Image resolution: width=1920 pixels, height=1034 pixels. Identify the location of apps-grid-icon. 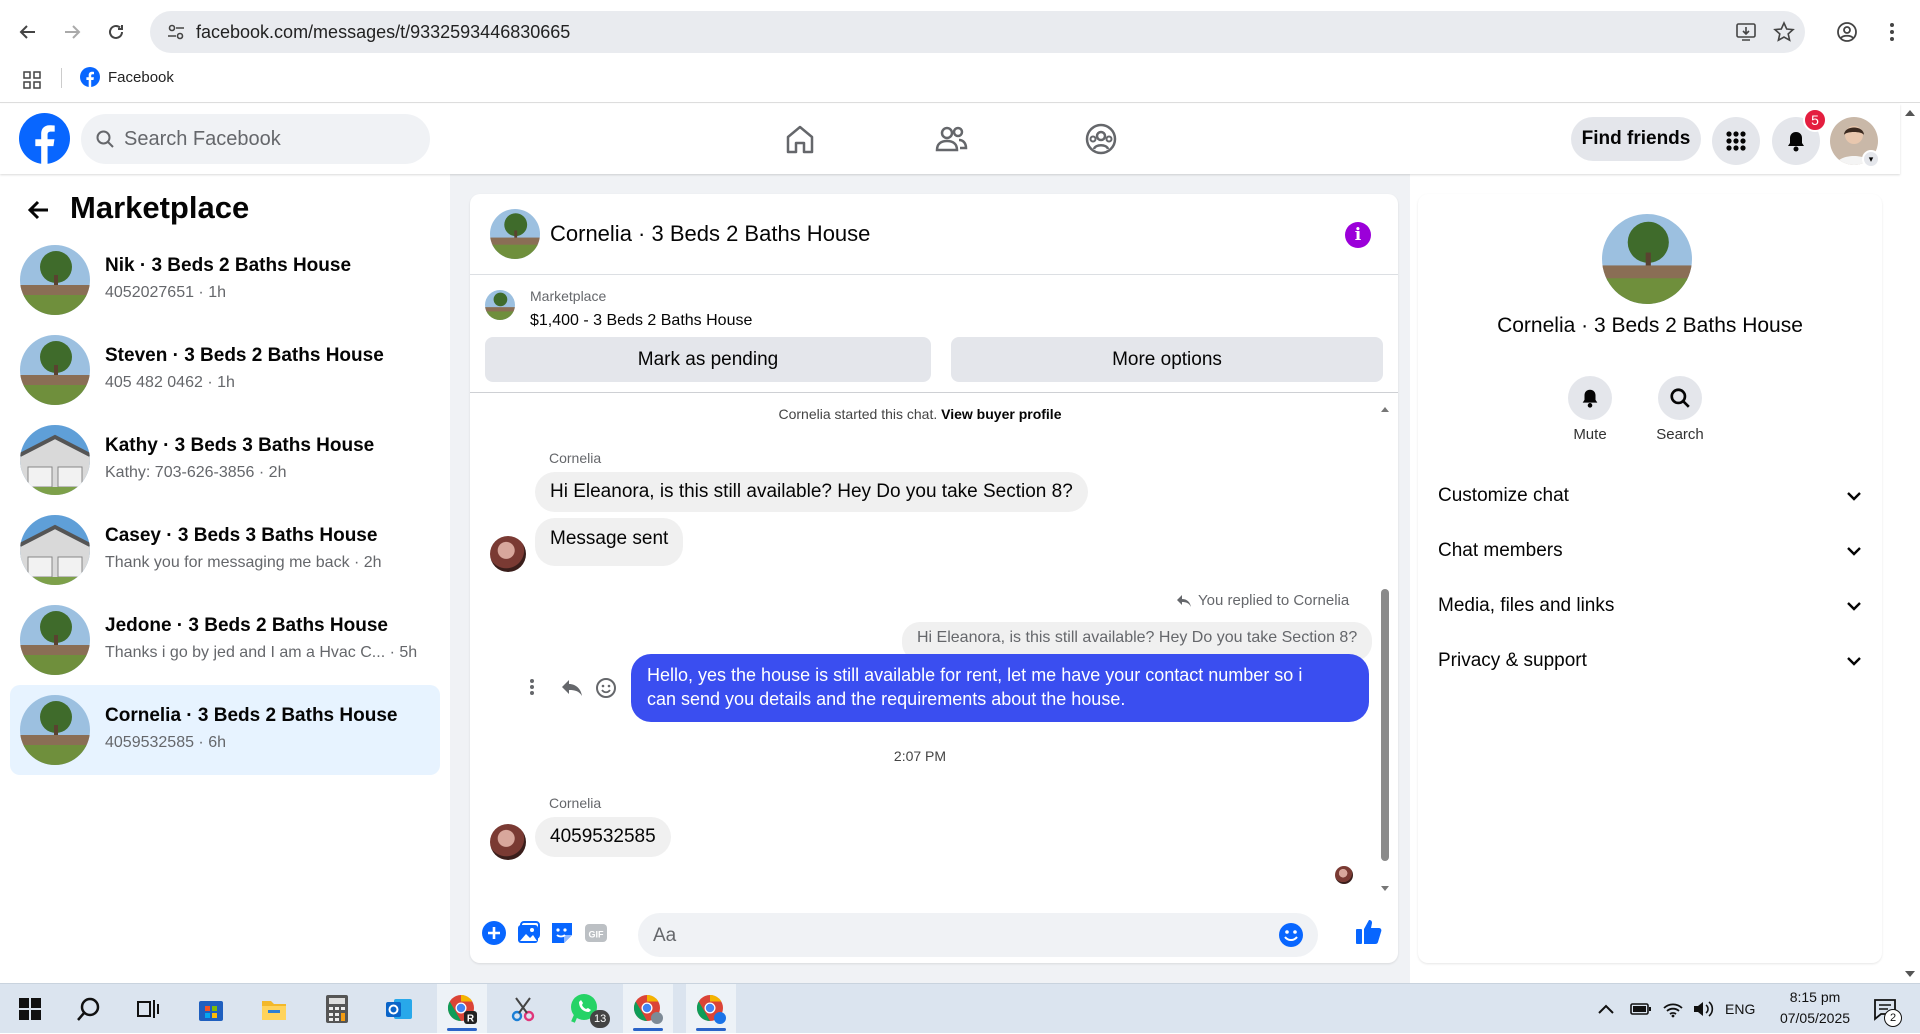
(32, 80).